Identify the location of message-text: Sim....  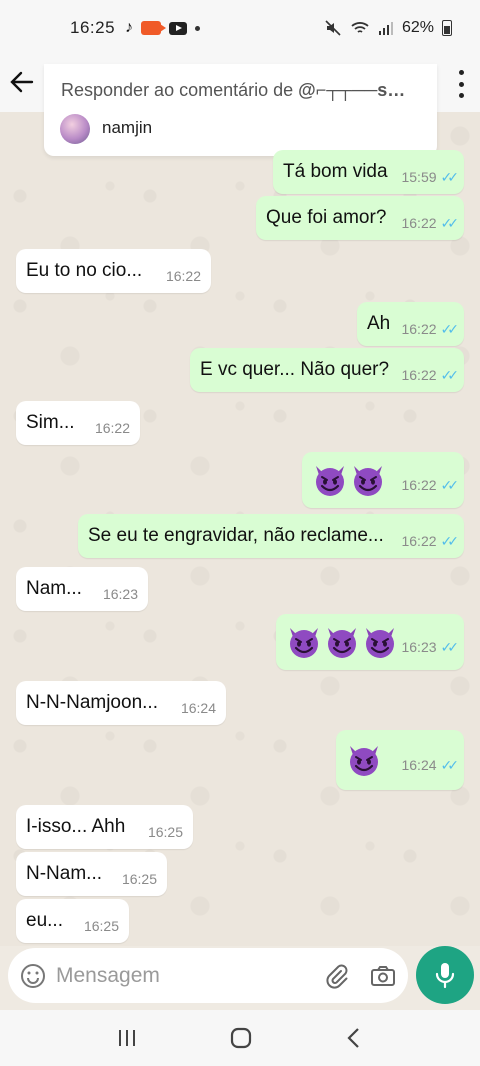
(50, 422).